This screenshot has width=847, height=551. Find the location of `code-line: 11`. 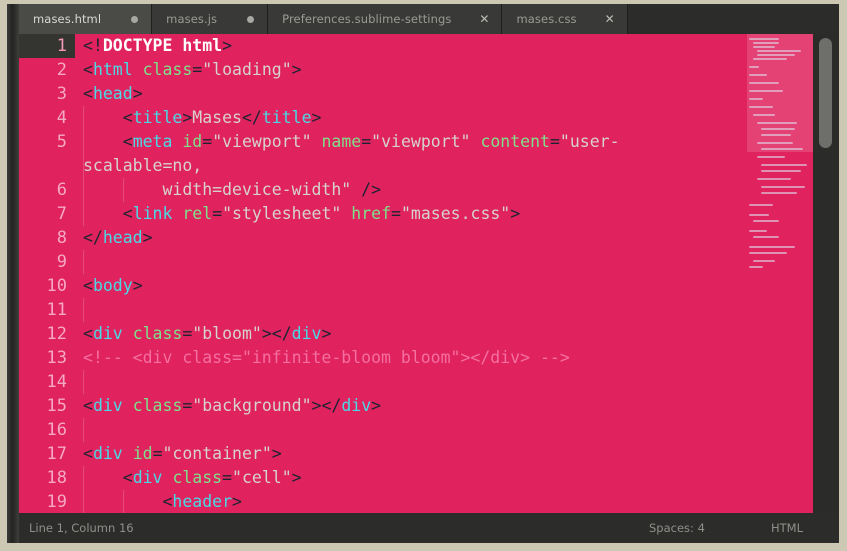

code-line: 11 is located at coordinates (429, 310).